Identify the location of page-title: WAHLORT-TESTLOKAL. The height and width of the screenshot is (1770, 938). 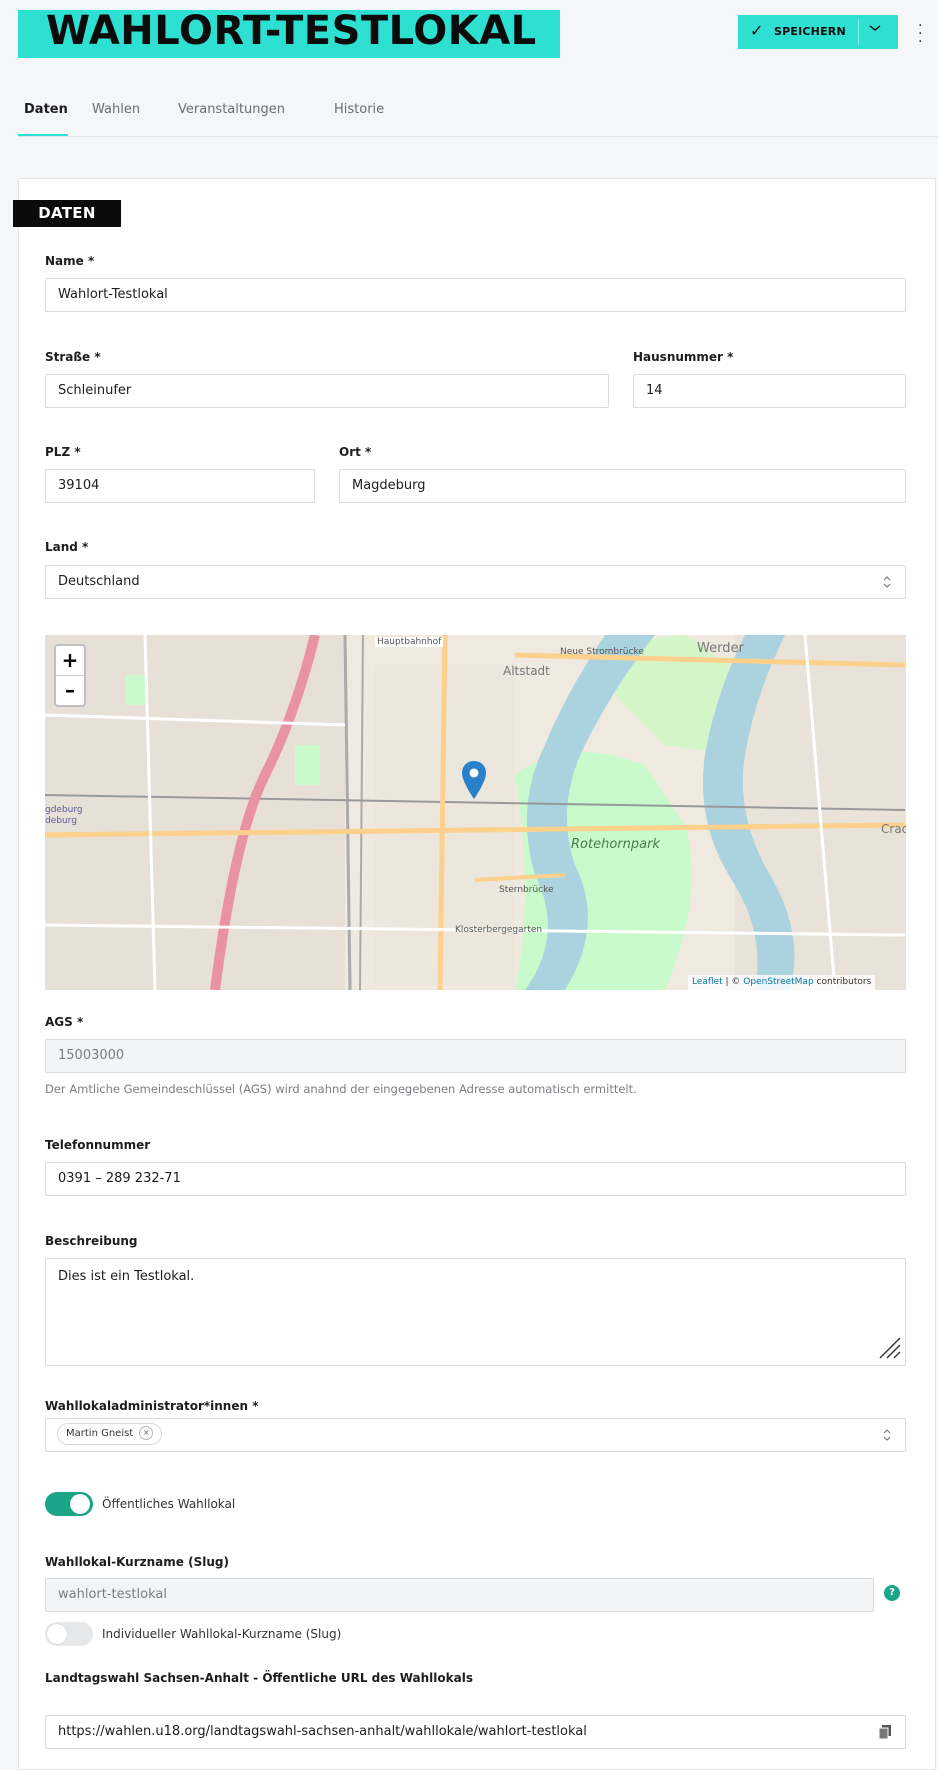
(291, 31).